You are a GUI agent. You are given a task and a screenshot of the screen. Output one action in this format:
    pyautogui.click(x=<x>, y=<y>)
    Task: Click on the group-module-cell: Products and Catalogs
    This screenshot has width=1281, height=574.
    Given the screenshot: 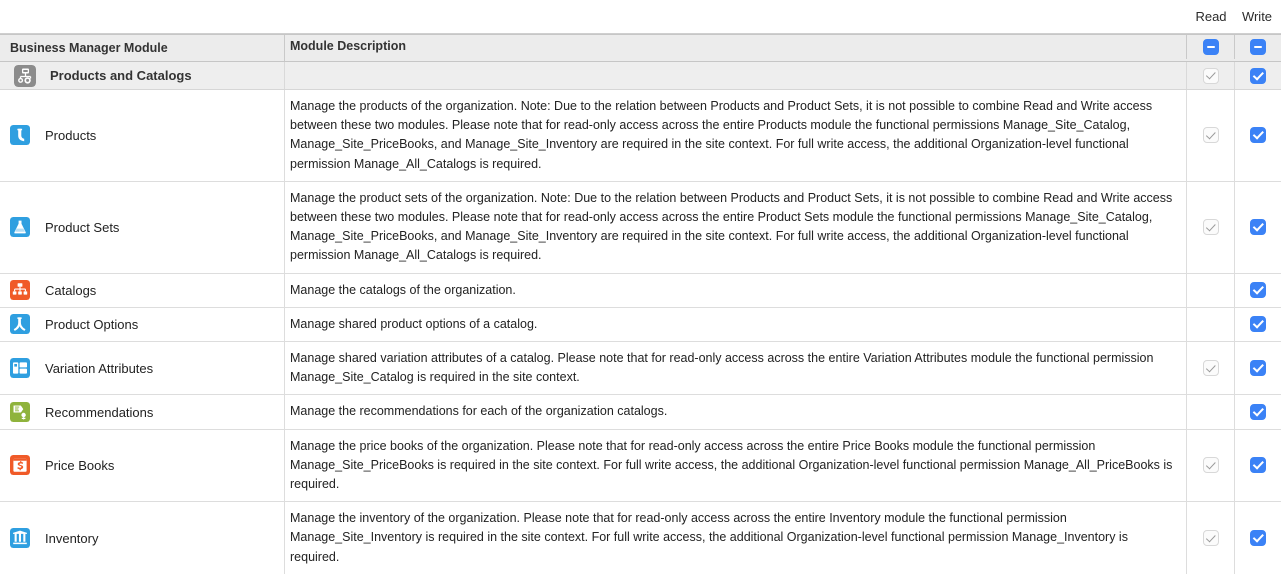 What is the action you would take?
    pyautogui.click(x=142, y=75)
    